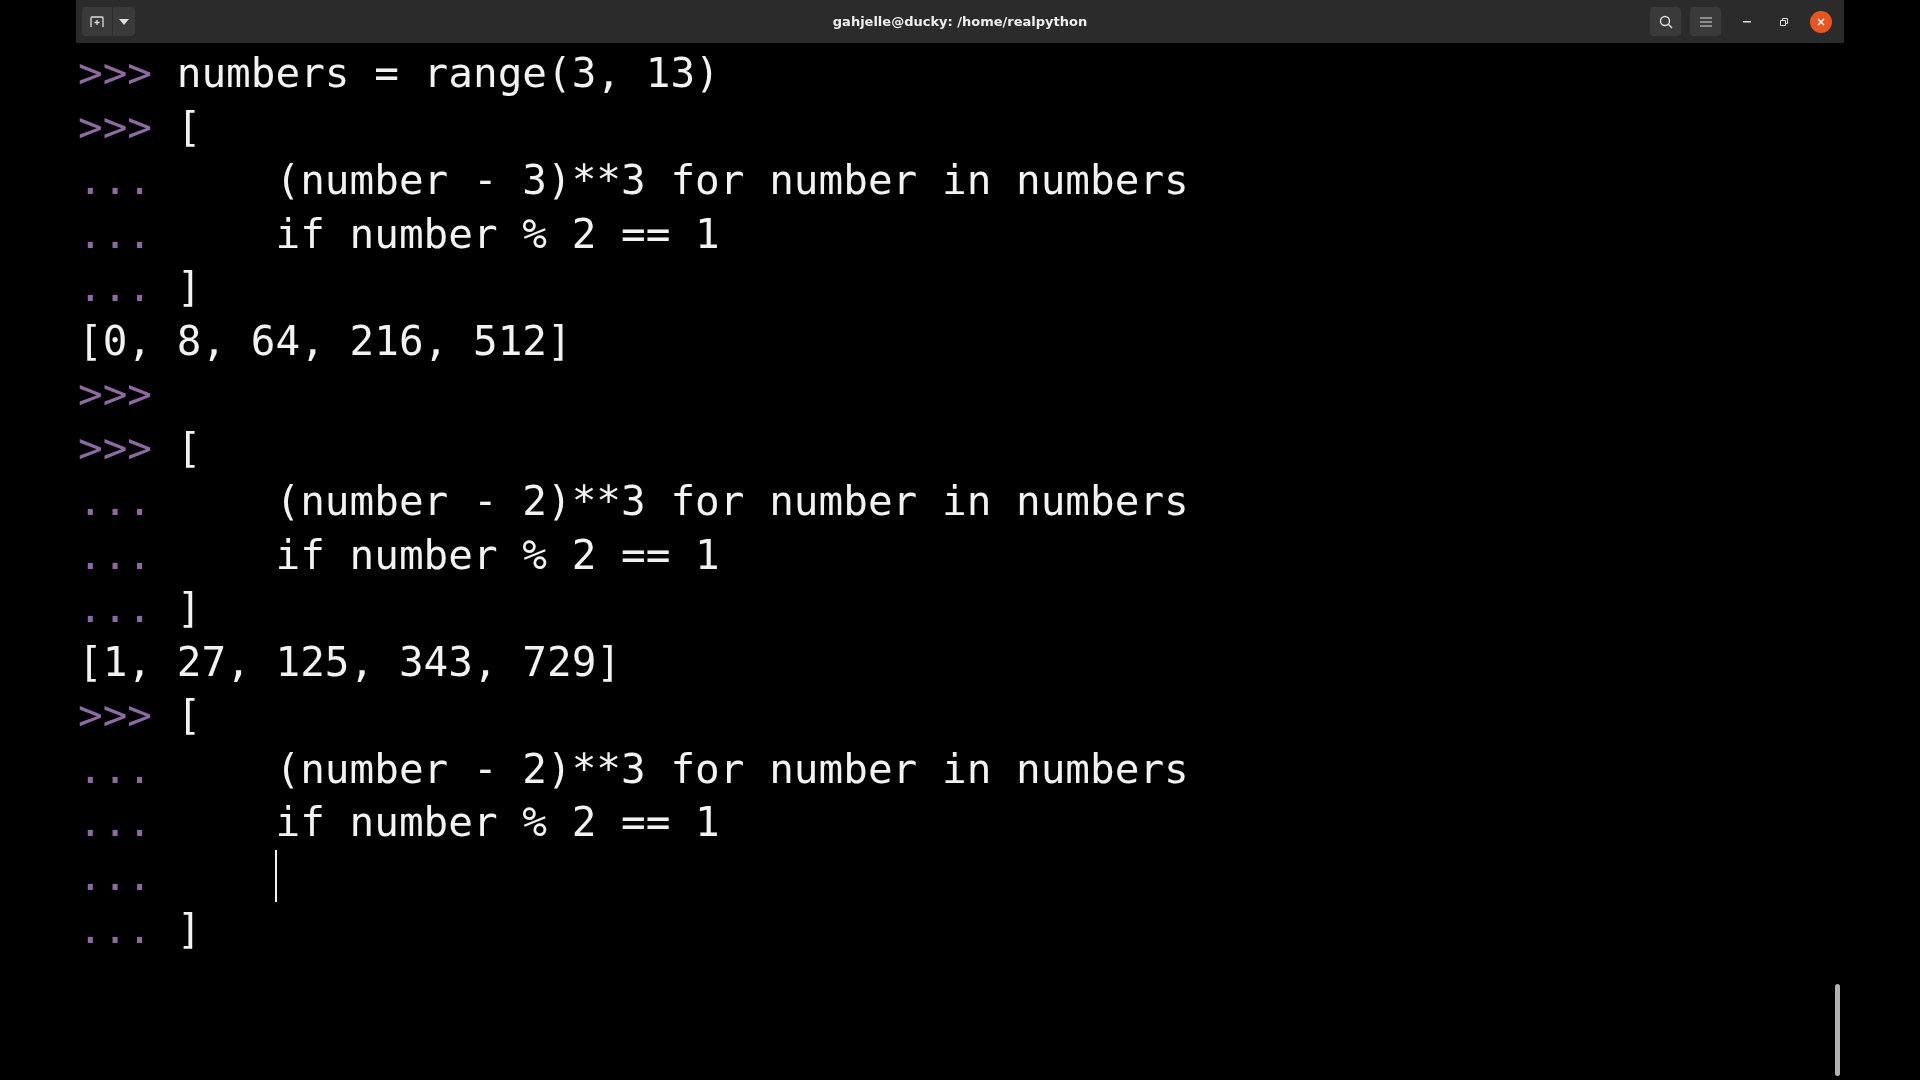  What do you see at coordinates (960, 21) in the screenshot?
I see `window-title: gahjelle@ducky: /home/realpython` at bounding box center [960, 21].